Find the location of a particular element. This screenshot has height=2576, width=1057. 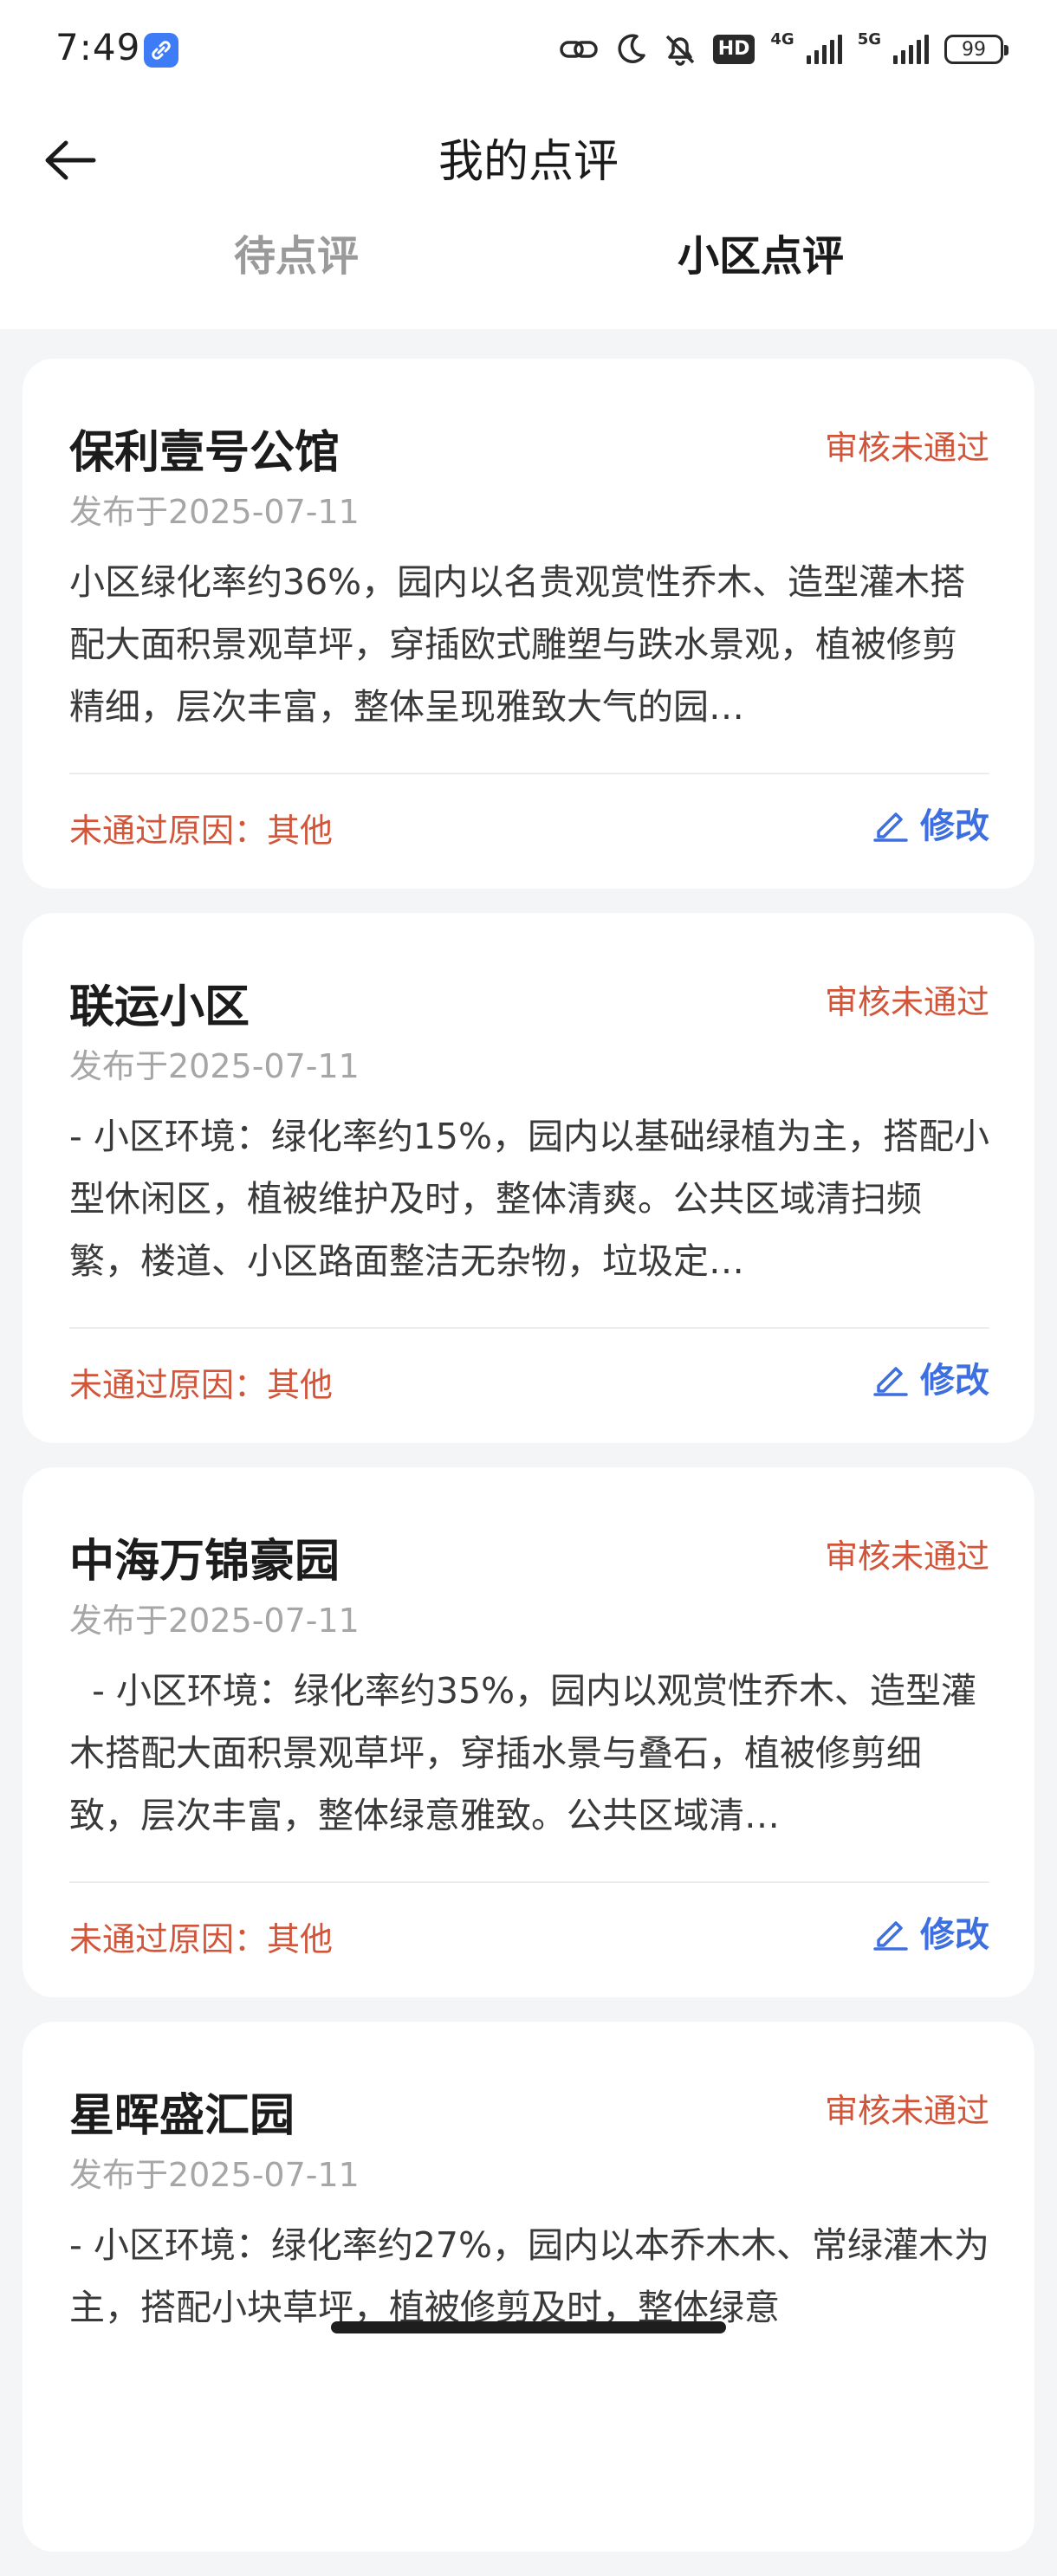

status-time: 7:49 is located at coordinates (98, 47).